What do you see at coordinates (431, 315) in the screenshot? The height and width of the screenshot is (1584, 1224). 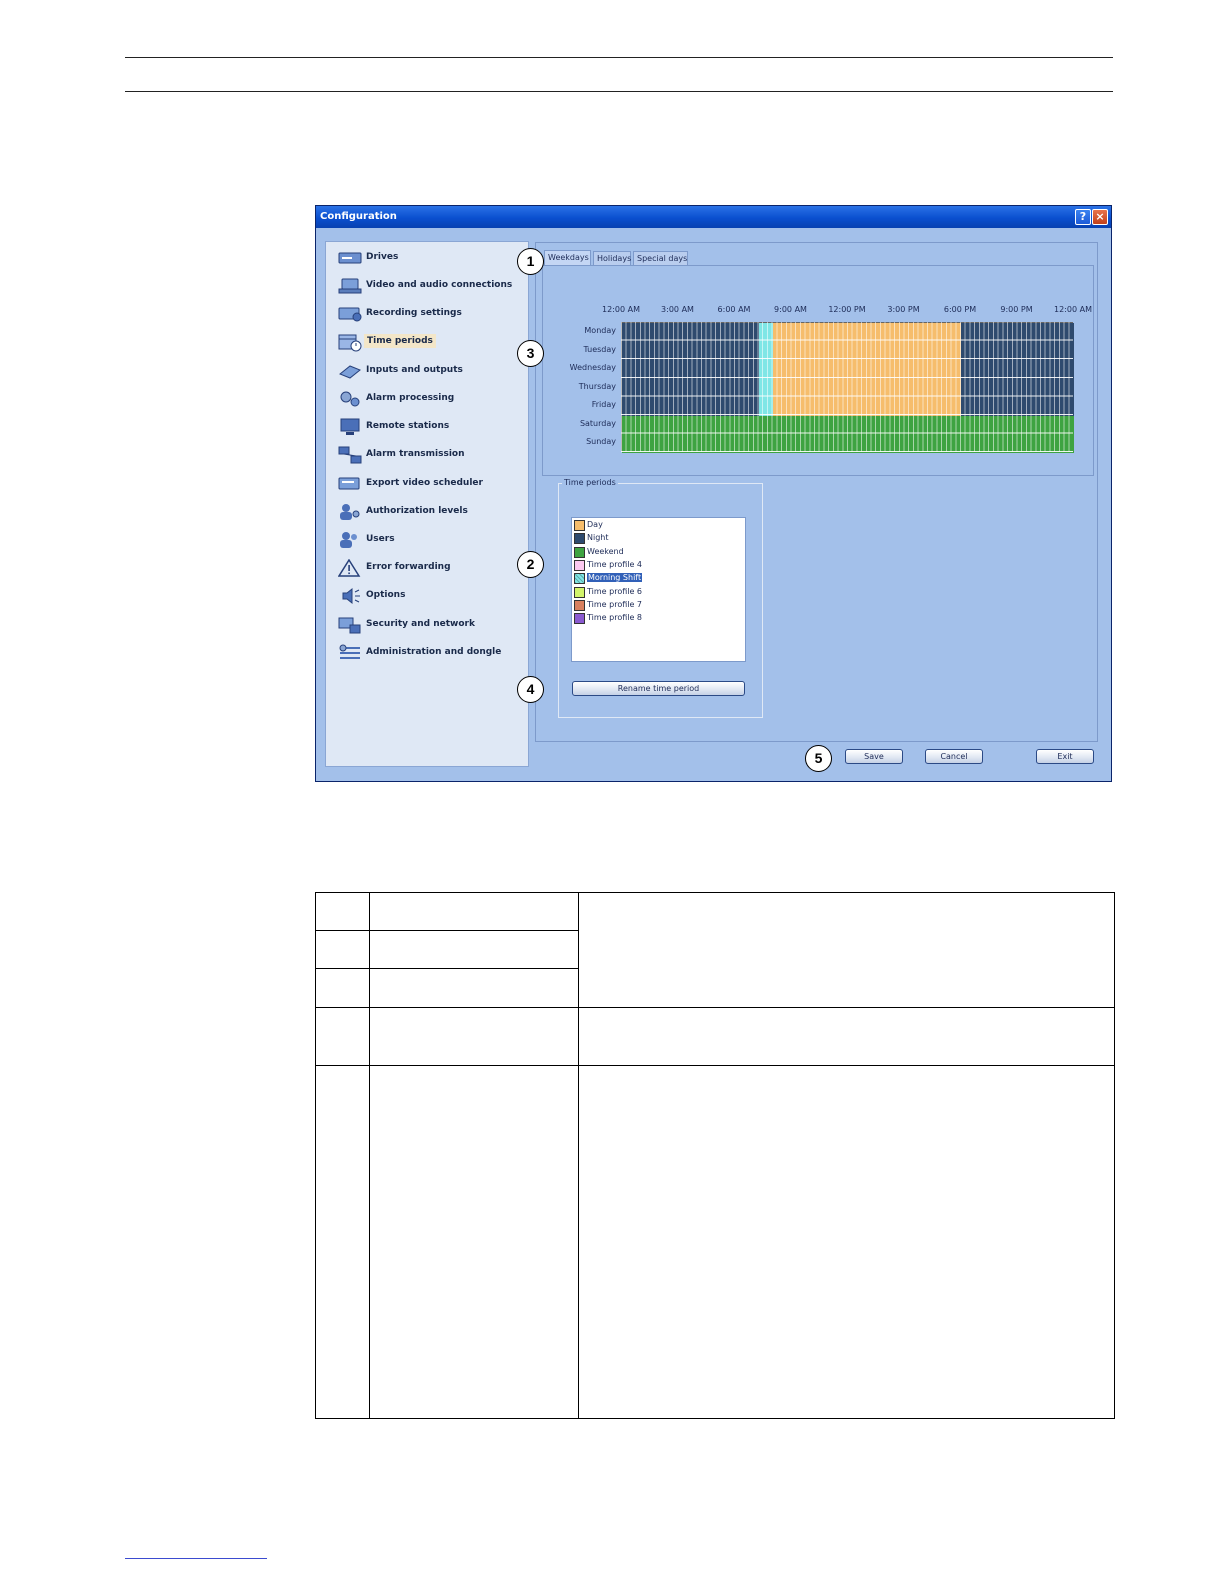 I see `sidebar-item-recording-settings: Recording settings` at bounding box center [431, 315].